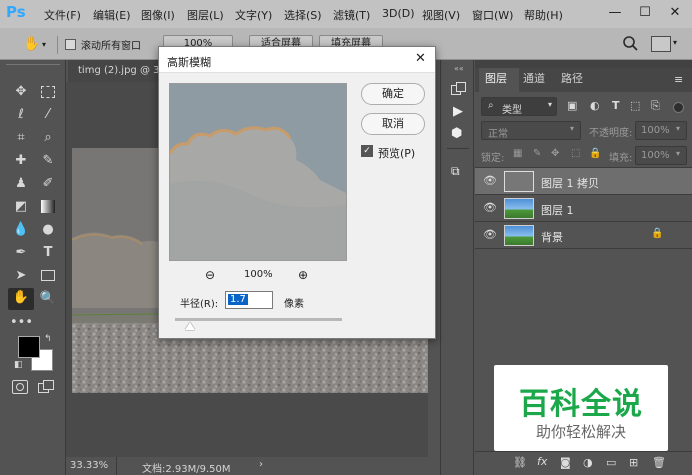 The image size is (692, 475). I want to click on actions-play-icon: ▶, so click(458, 111).